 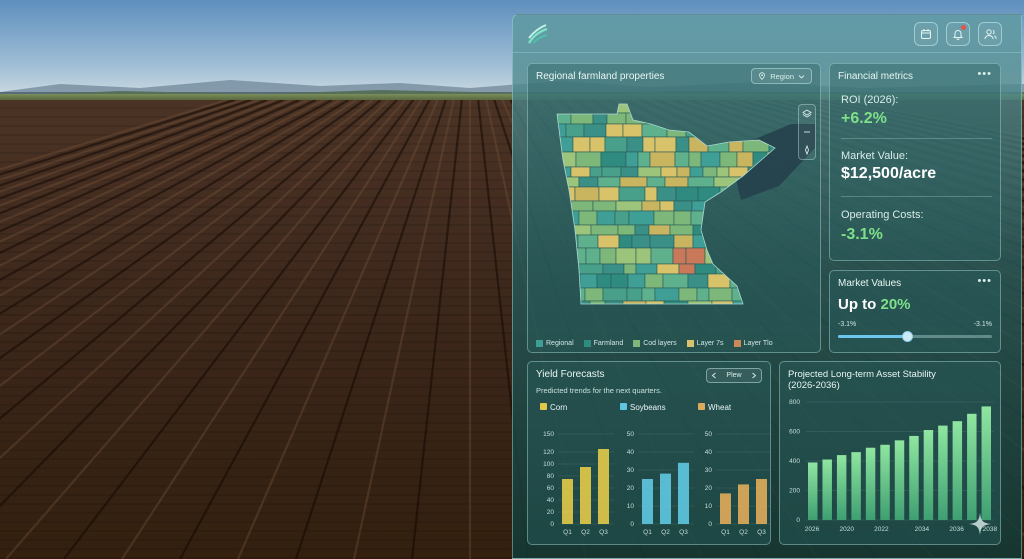 What do you see at coordinates (754, 375) in the screenshot?
I see `chevron-right-icon` at bounding box center [754, 375].